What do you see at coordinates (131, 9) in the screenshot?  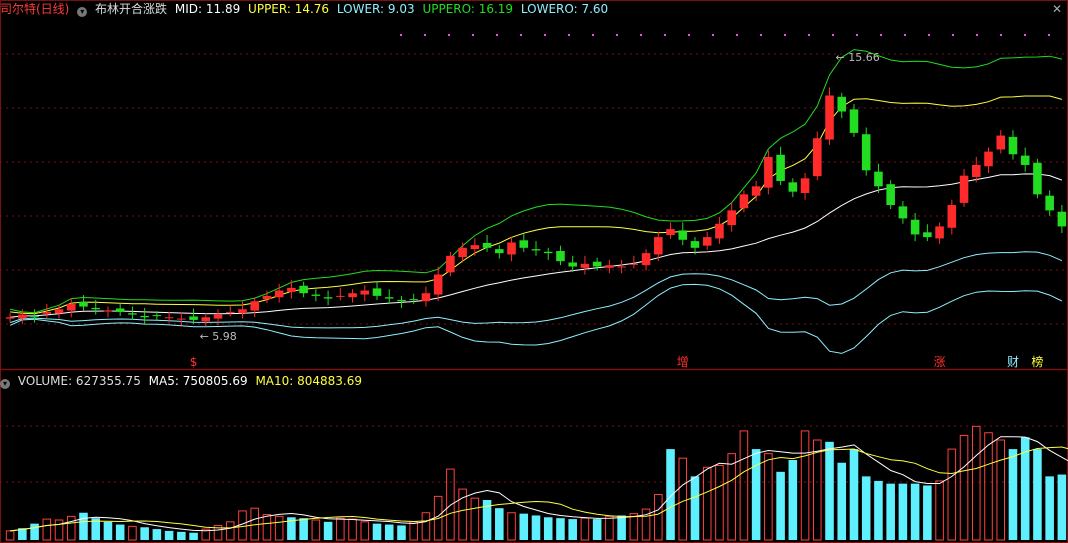 I see `indicator-name: 布林开合涨跌` at bounding box center [131, 9].